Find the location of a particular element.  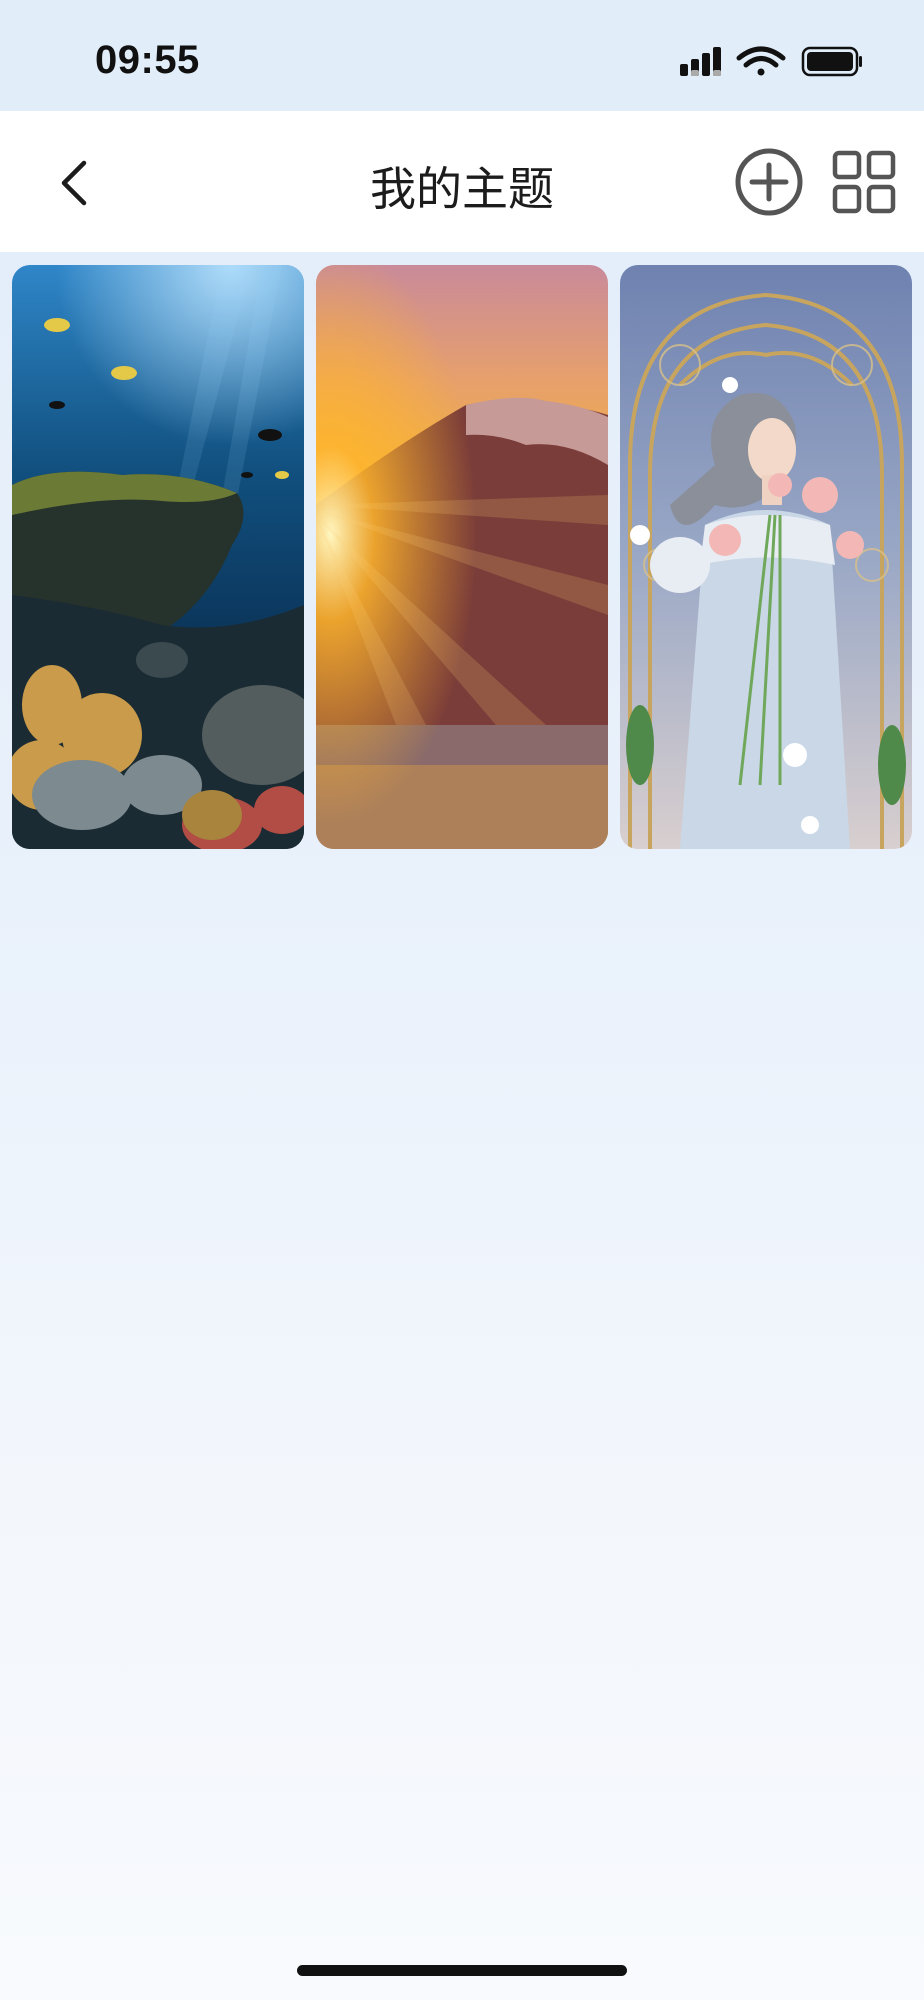

grid-icon is located at coordinates (864, 182).